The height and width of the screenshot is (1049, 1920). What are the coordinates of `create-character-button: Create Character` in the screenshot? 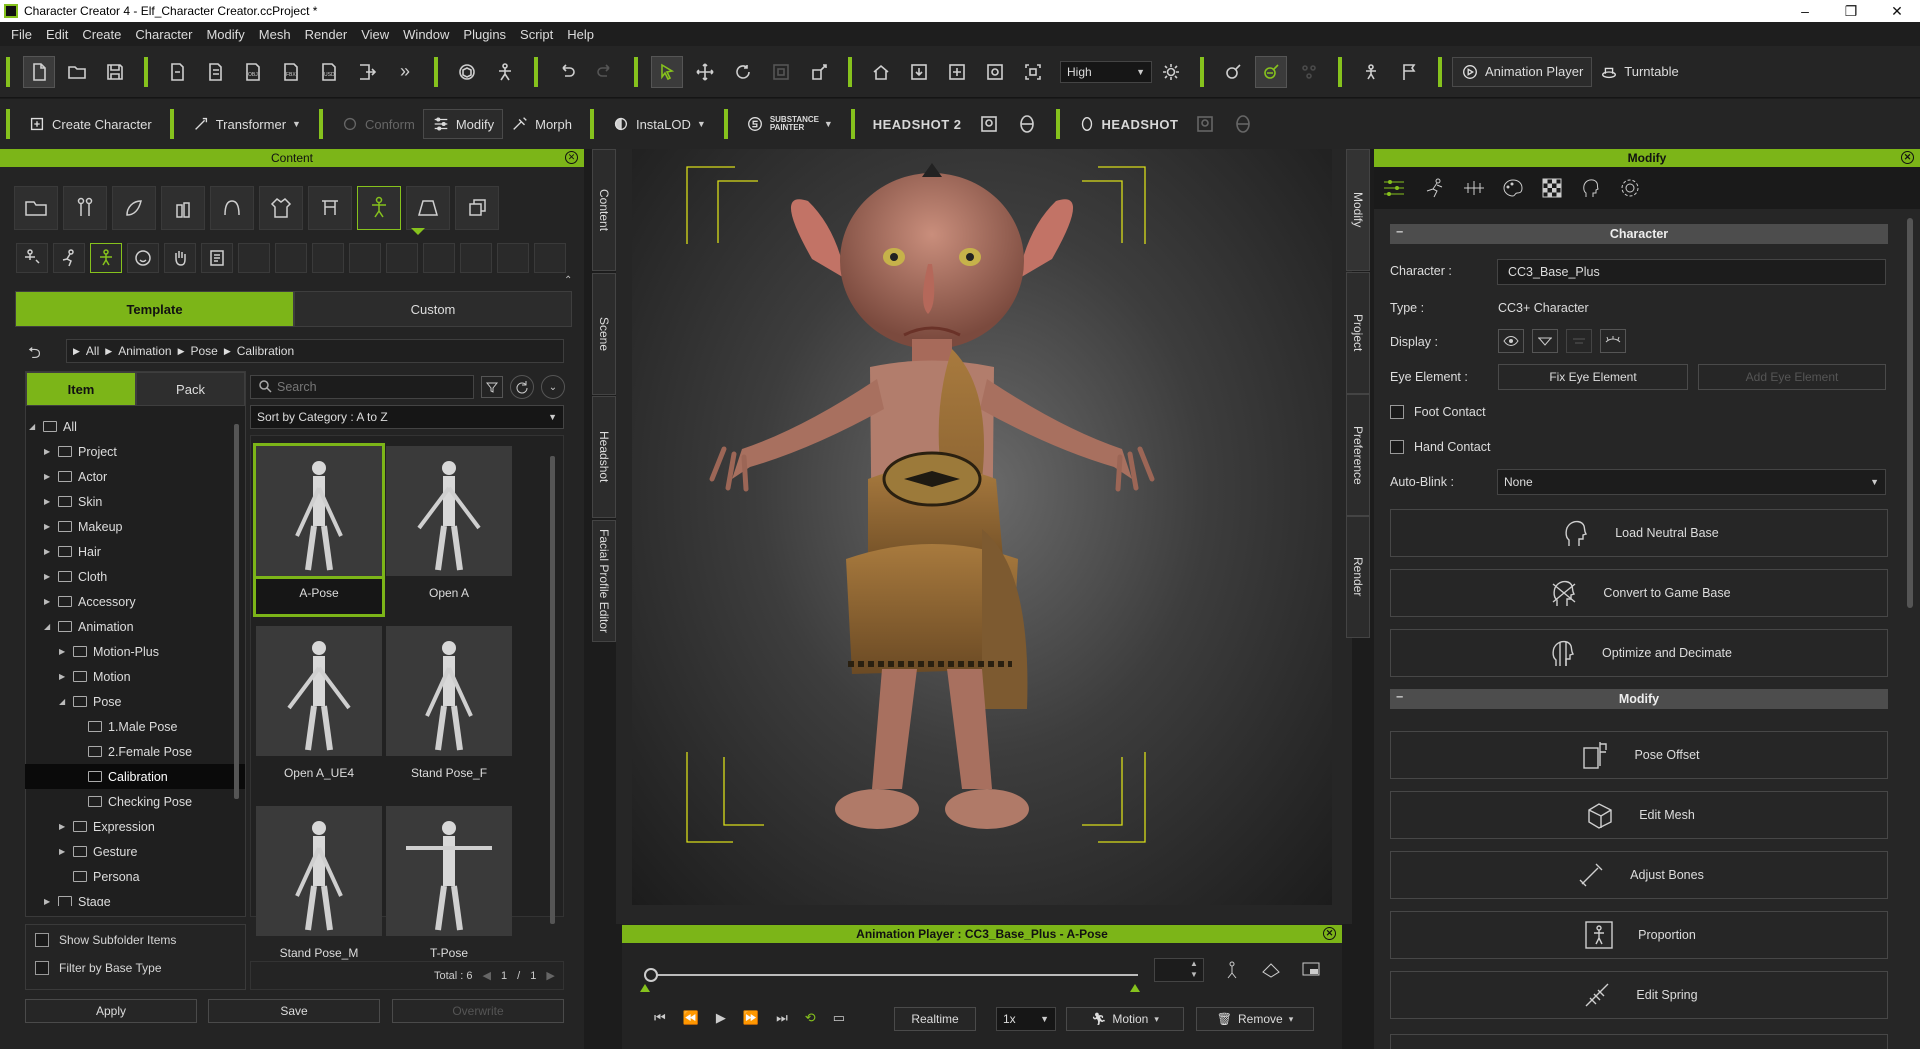 It's located at (90, 124).